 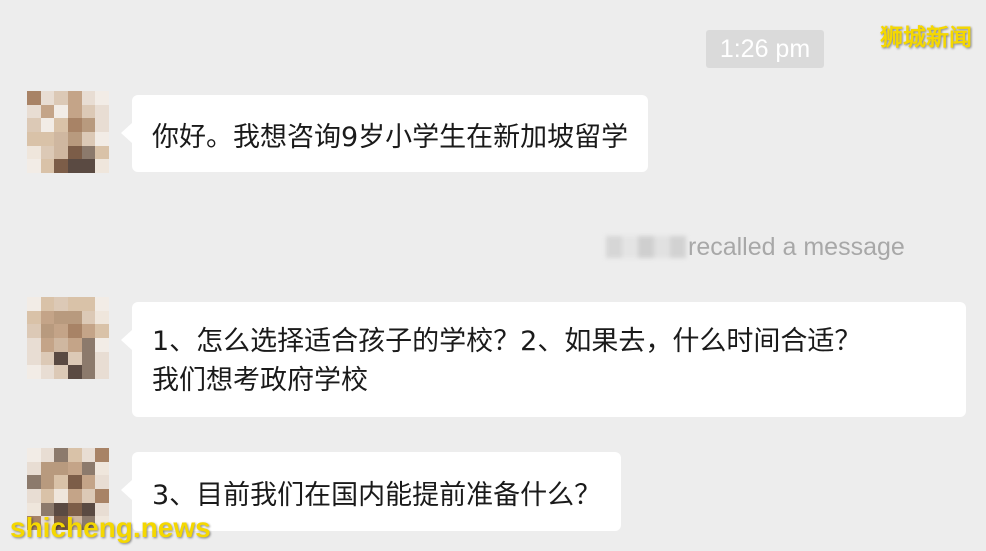 What do you see at coordinates (260, 380) in the screenshot?
I see `message-text: 我们想考政府学校` at bounding box center [260, 380].